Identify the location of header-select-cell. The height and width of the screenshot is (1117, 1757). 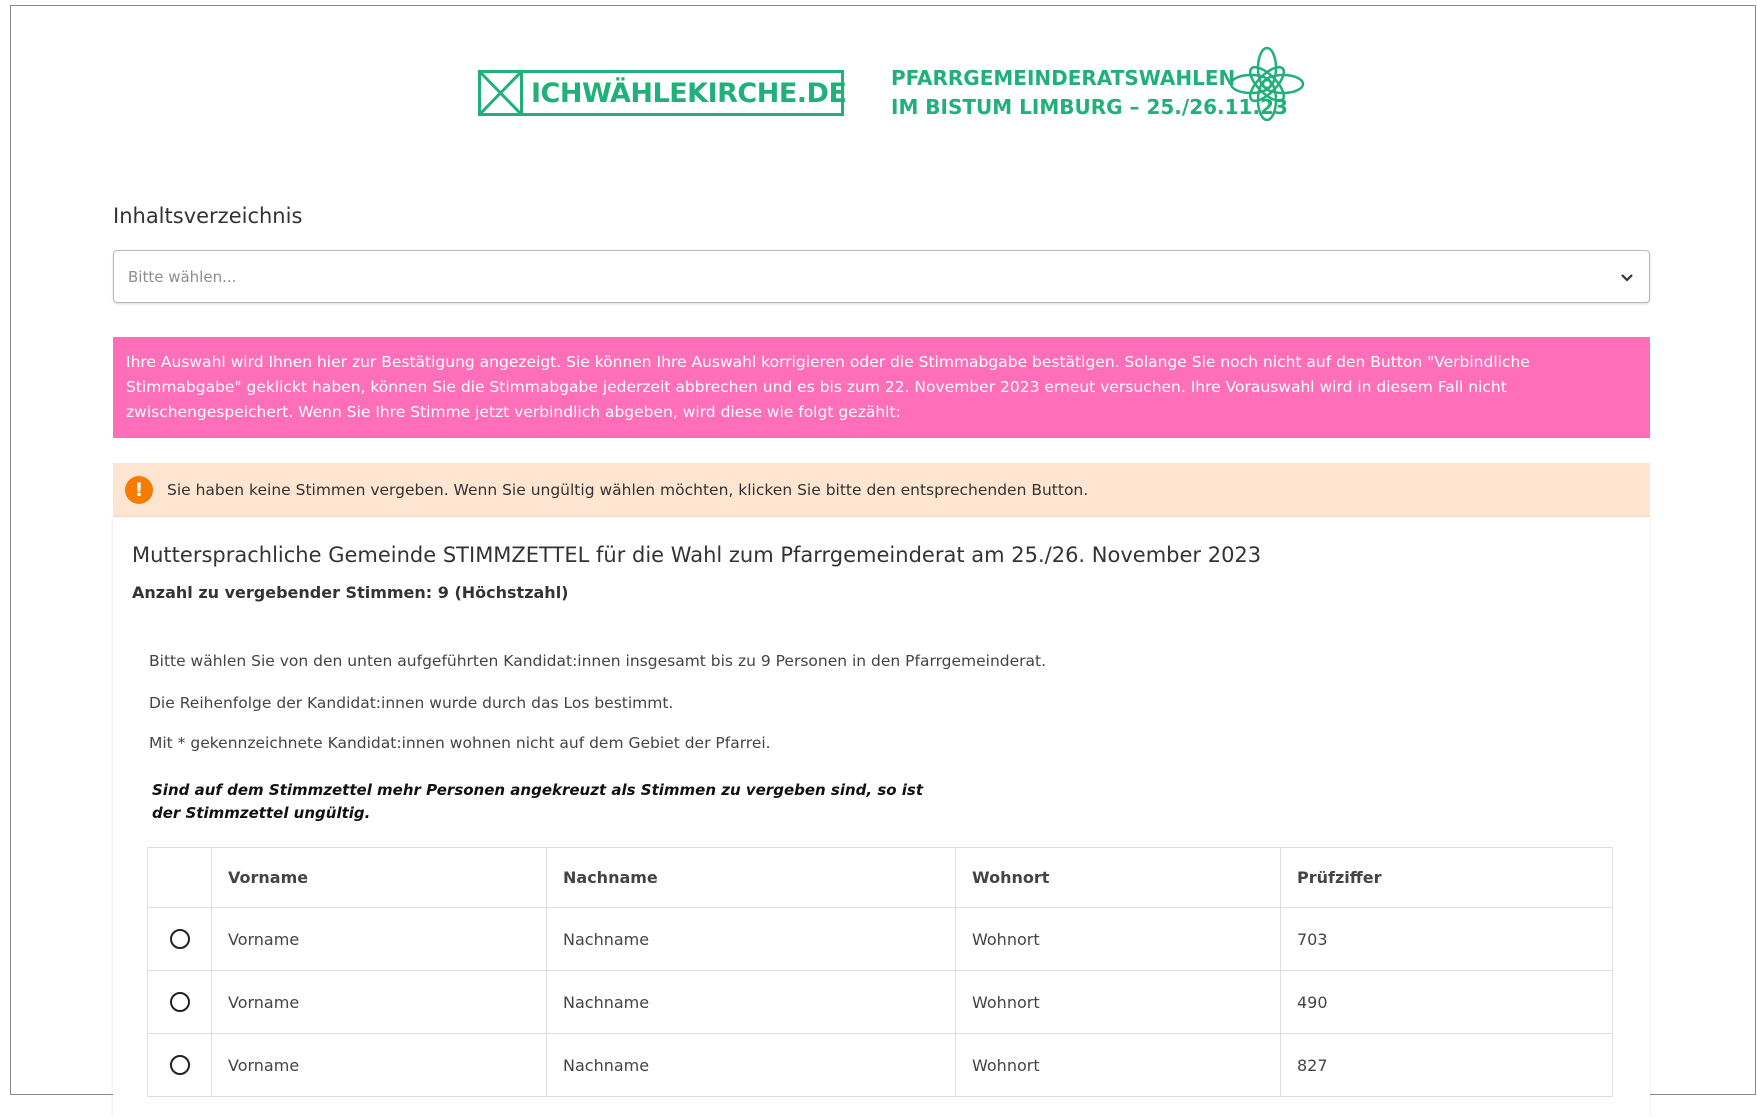
(179, 877).